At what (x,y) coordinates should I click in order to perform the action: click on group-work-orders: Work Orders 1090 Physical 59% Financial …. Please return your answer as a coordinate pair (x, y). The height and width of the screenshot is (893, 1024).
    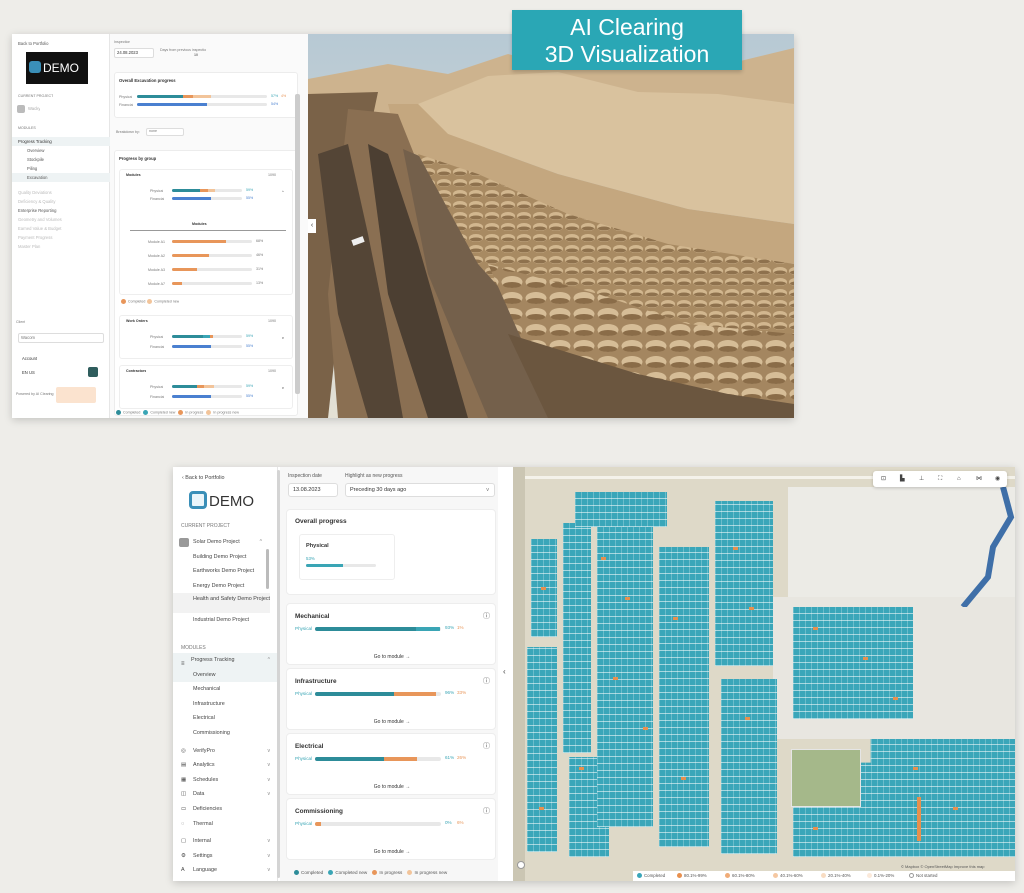
    Looking at the image, I should click on (206, 337).